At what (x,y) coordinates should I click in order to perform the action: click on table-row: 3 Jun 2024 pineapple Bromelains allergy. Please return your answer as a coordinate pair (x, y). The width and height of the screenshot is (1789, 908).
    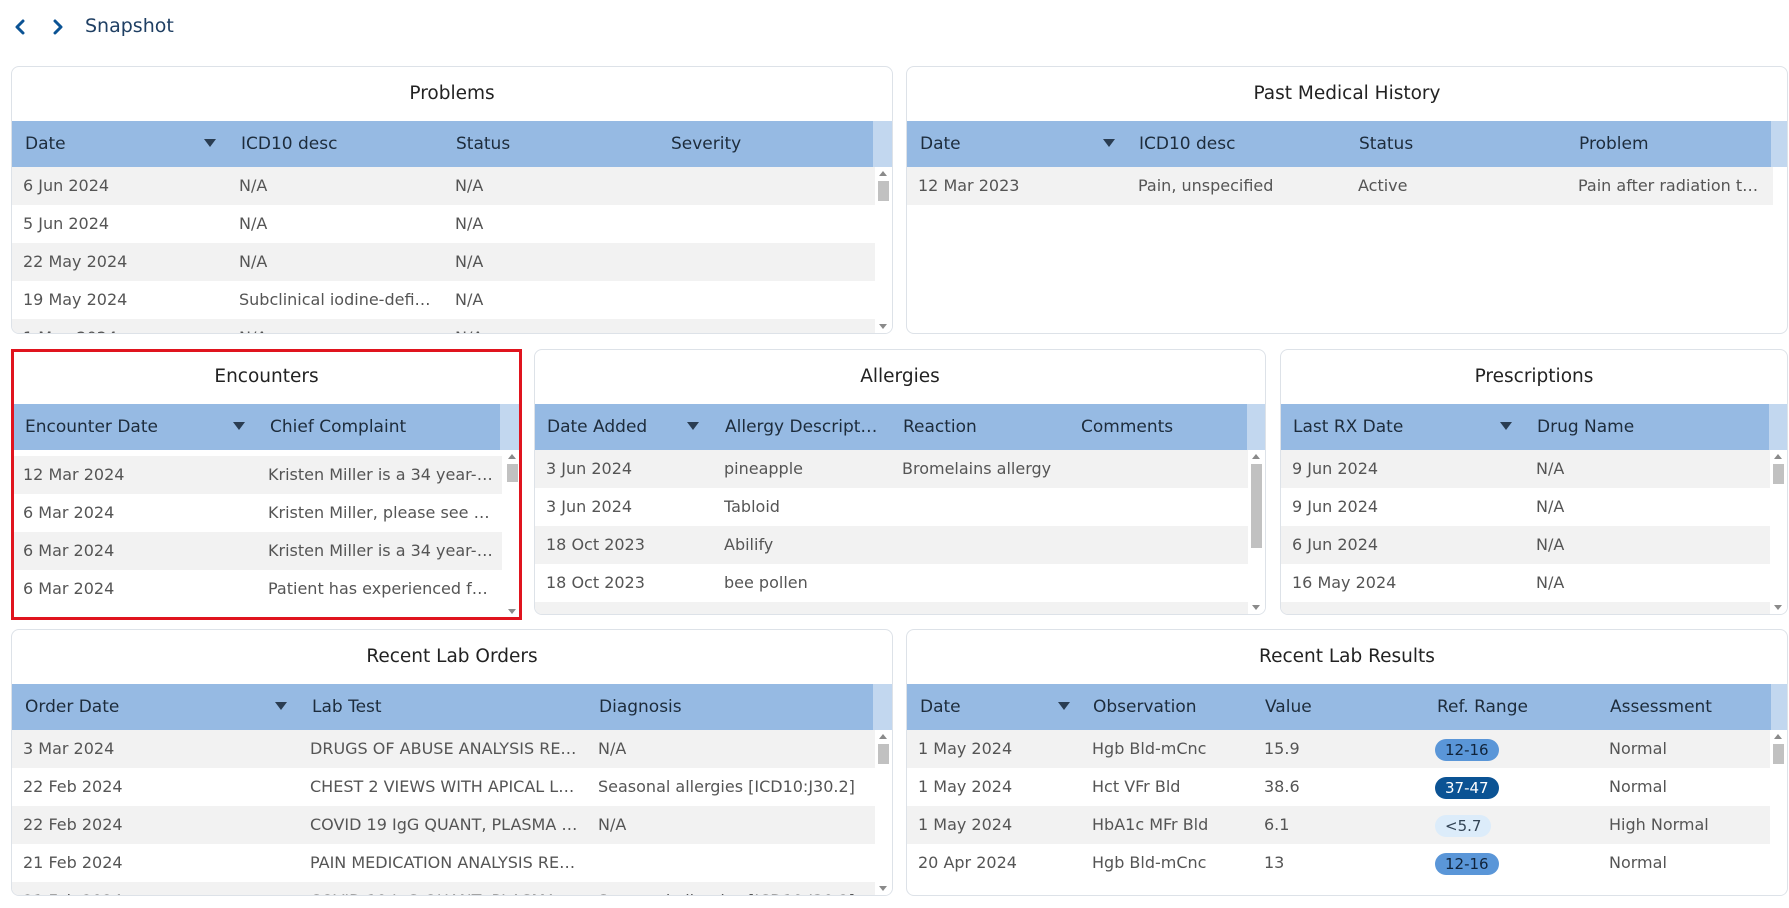
    Looking at the image, I should click on (892, 469).